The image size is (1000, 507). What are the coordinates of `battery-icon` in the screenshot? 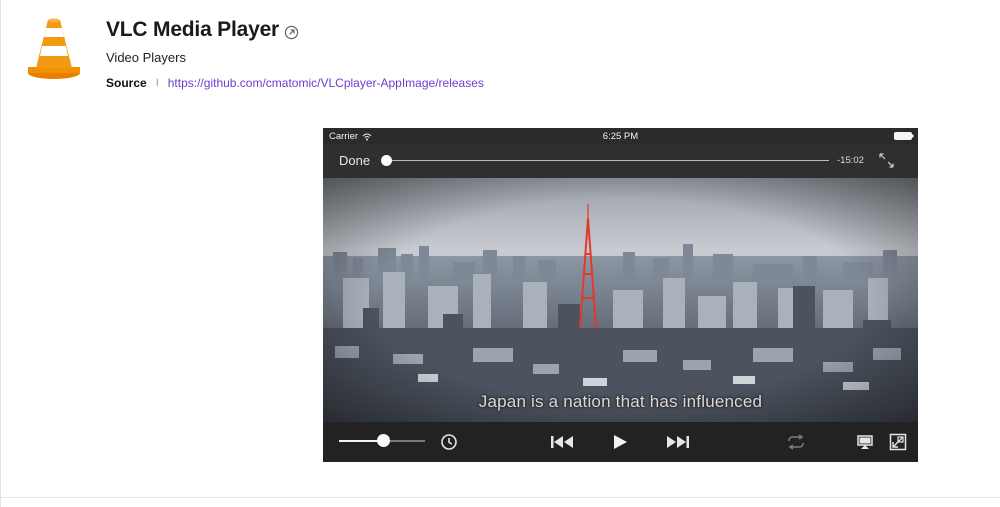 It's located at (904, 136).